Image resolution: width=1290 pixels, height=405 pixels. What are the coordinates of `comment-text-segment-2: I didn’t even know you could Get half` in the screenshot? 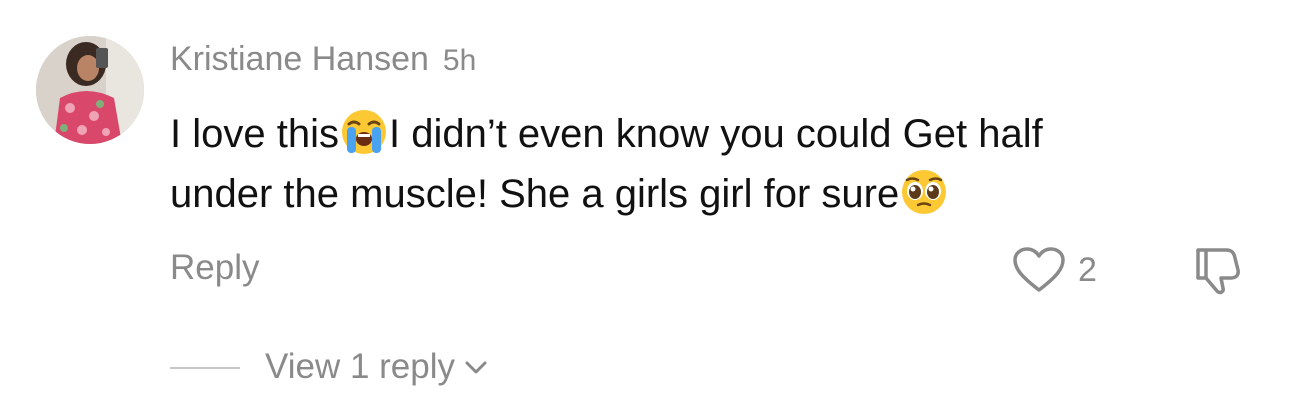 It's located at (715, 134).